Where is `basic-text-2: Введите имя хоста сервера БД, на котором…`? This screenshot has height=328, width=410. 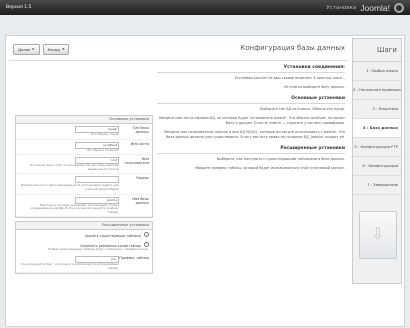 basic-text-2: Введите имя хоста сервера БД, на котором… is located at coordinates (252, 120).